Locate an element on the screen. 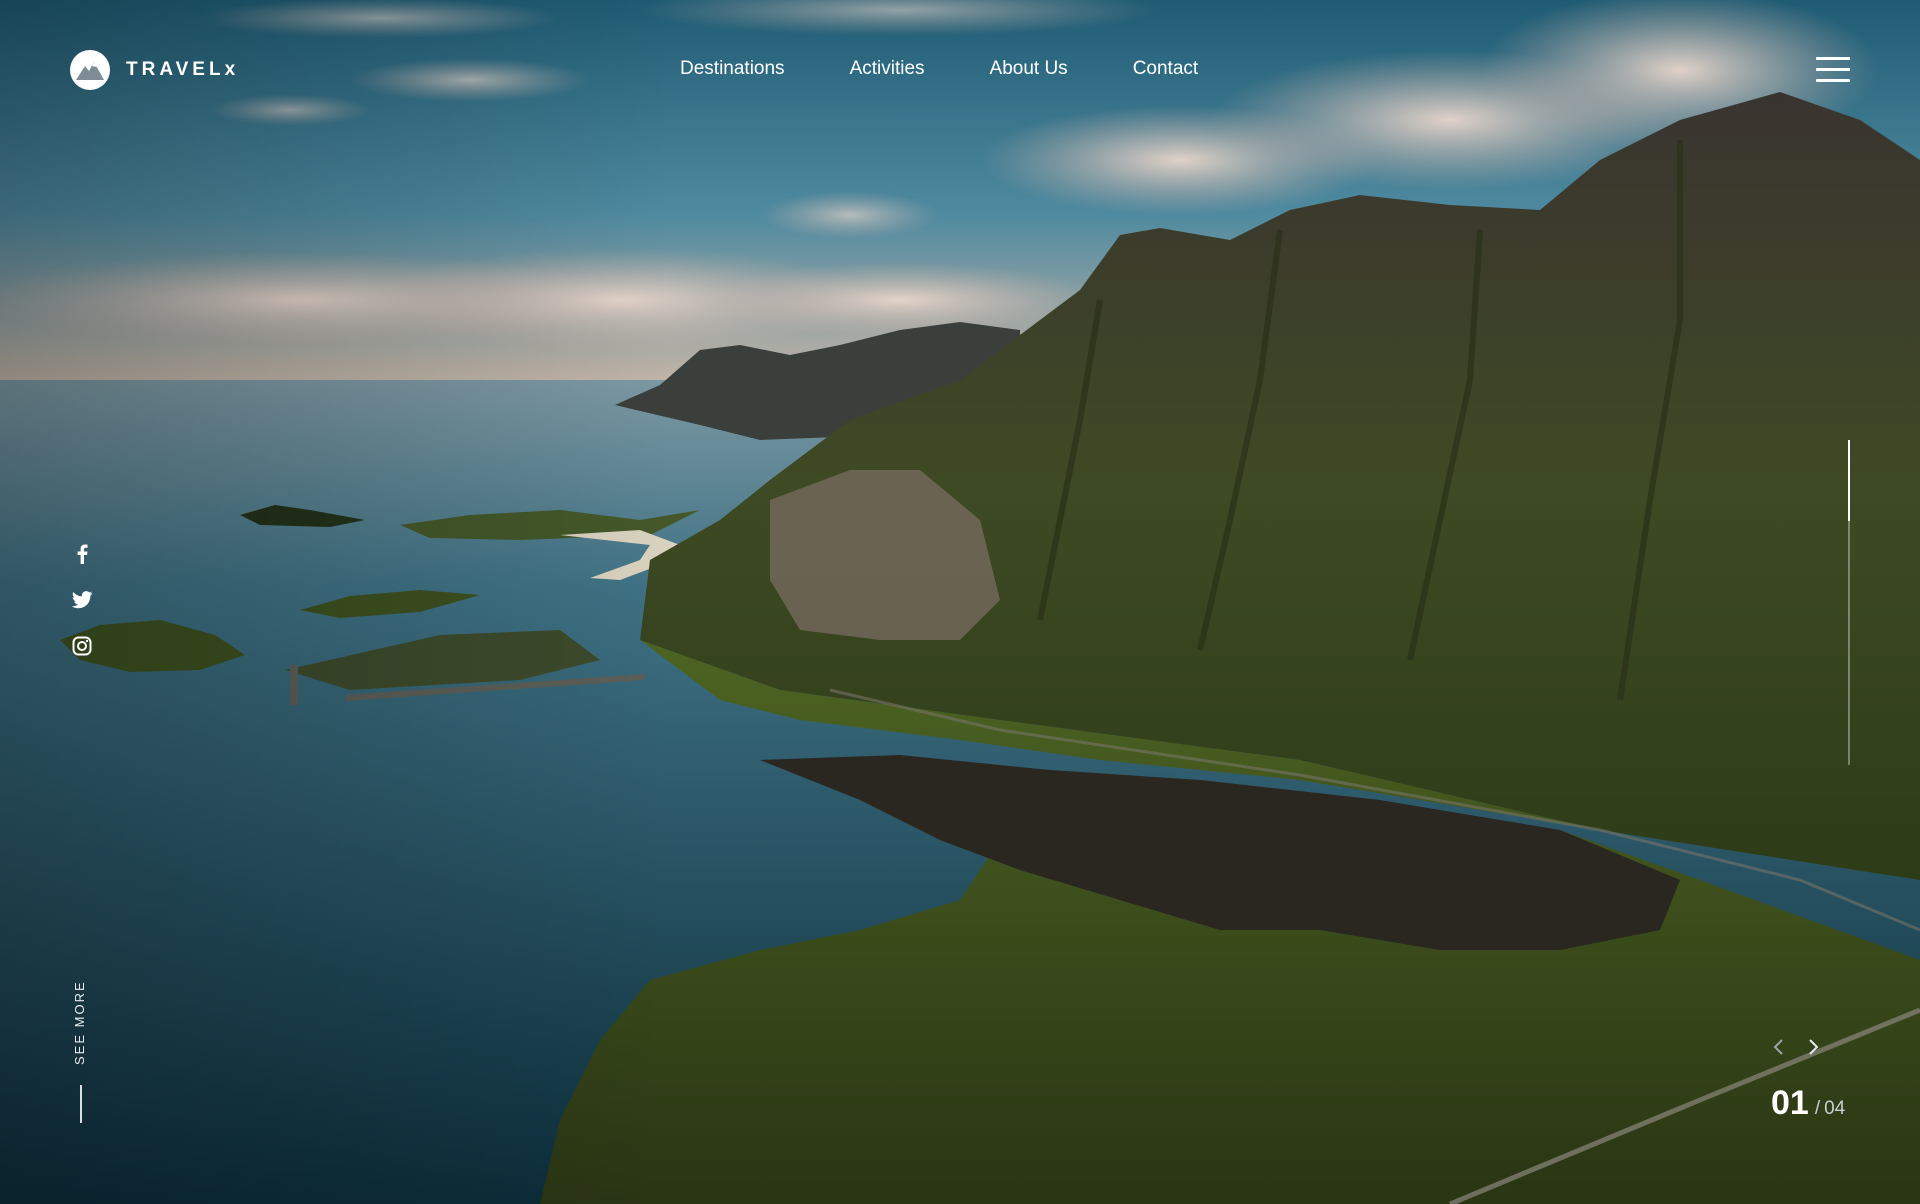  mountain-icon is located at coordinates (90, 70).